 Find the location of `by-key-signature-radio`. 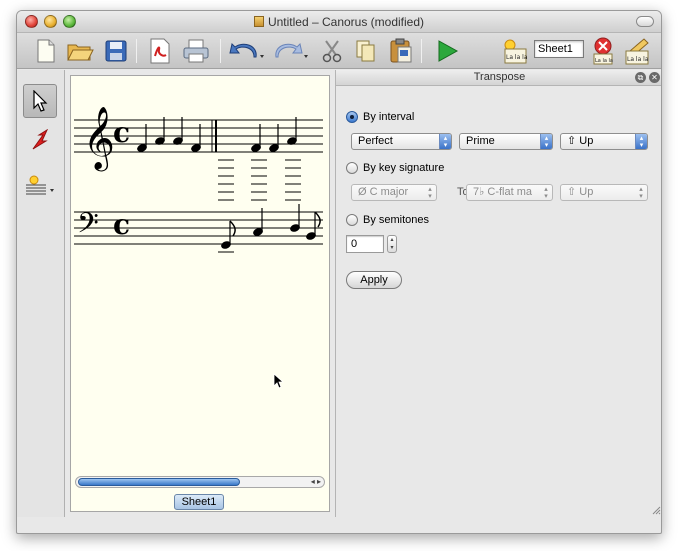

by-key-signature-radio is located at coordinates (352, 168).